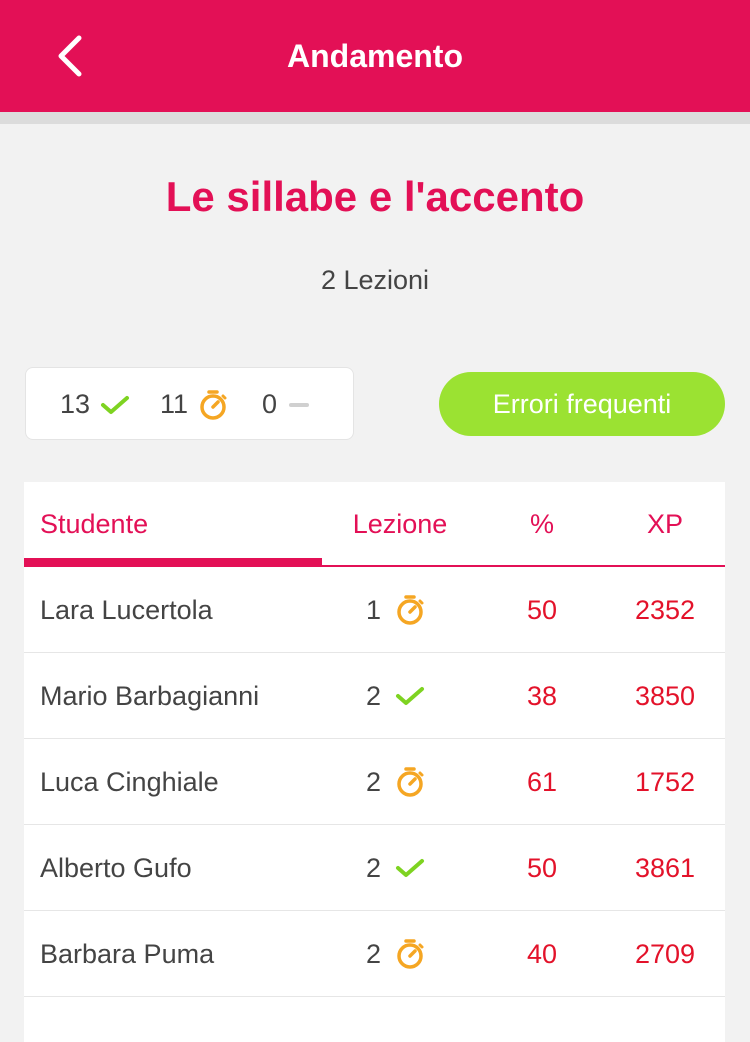 Image resolution: width=750 pixels, height=1042 pixels. Describe the element at coordinates (126, 609) in the screenshot. I see `student-name: Lara Lucertola` at that location.